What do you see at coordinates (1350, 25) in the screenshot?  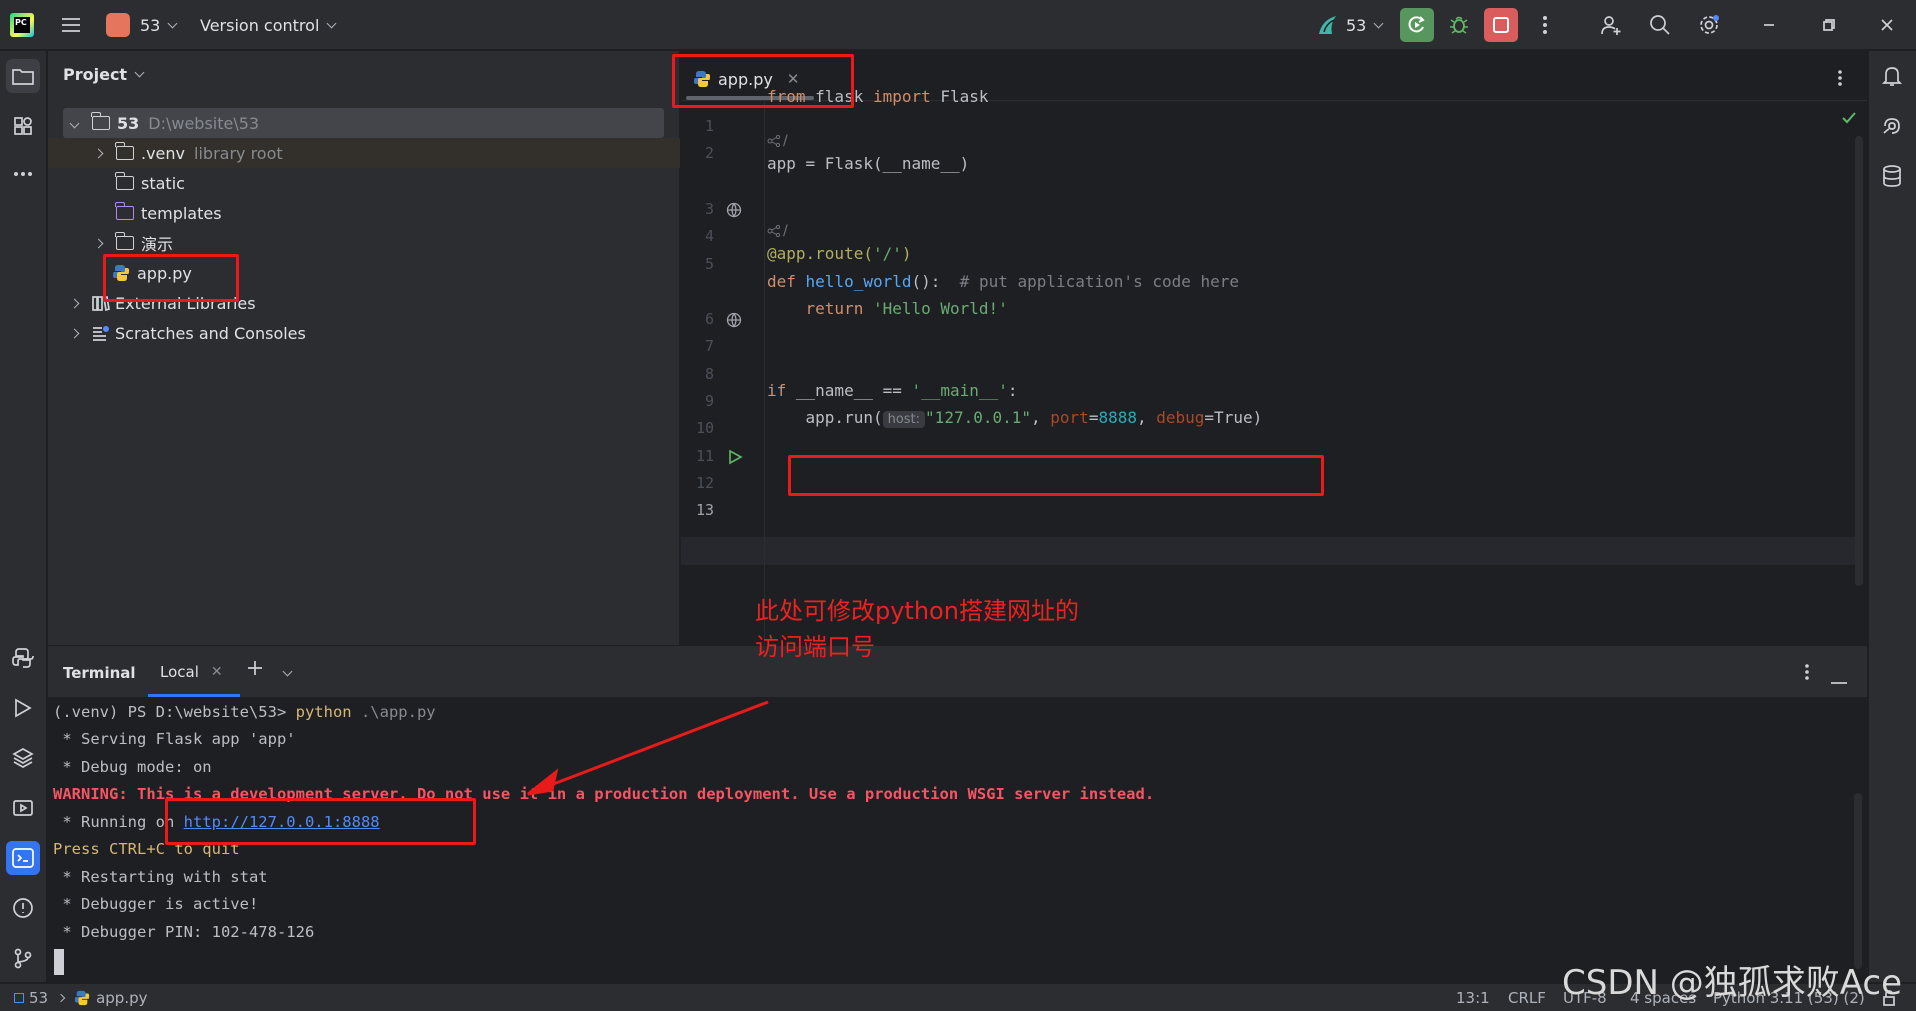 I see `run-config-selector: 53` at bounding box center [1350, 25].